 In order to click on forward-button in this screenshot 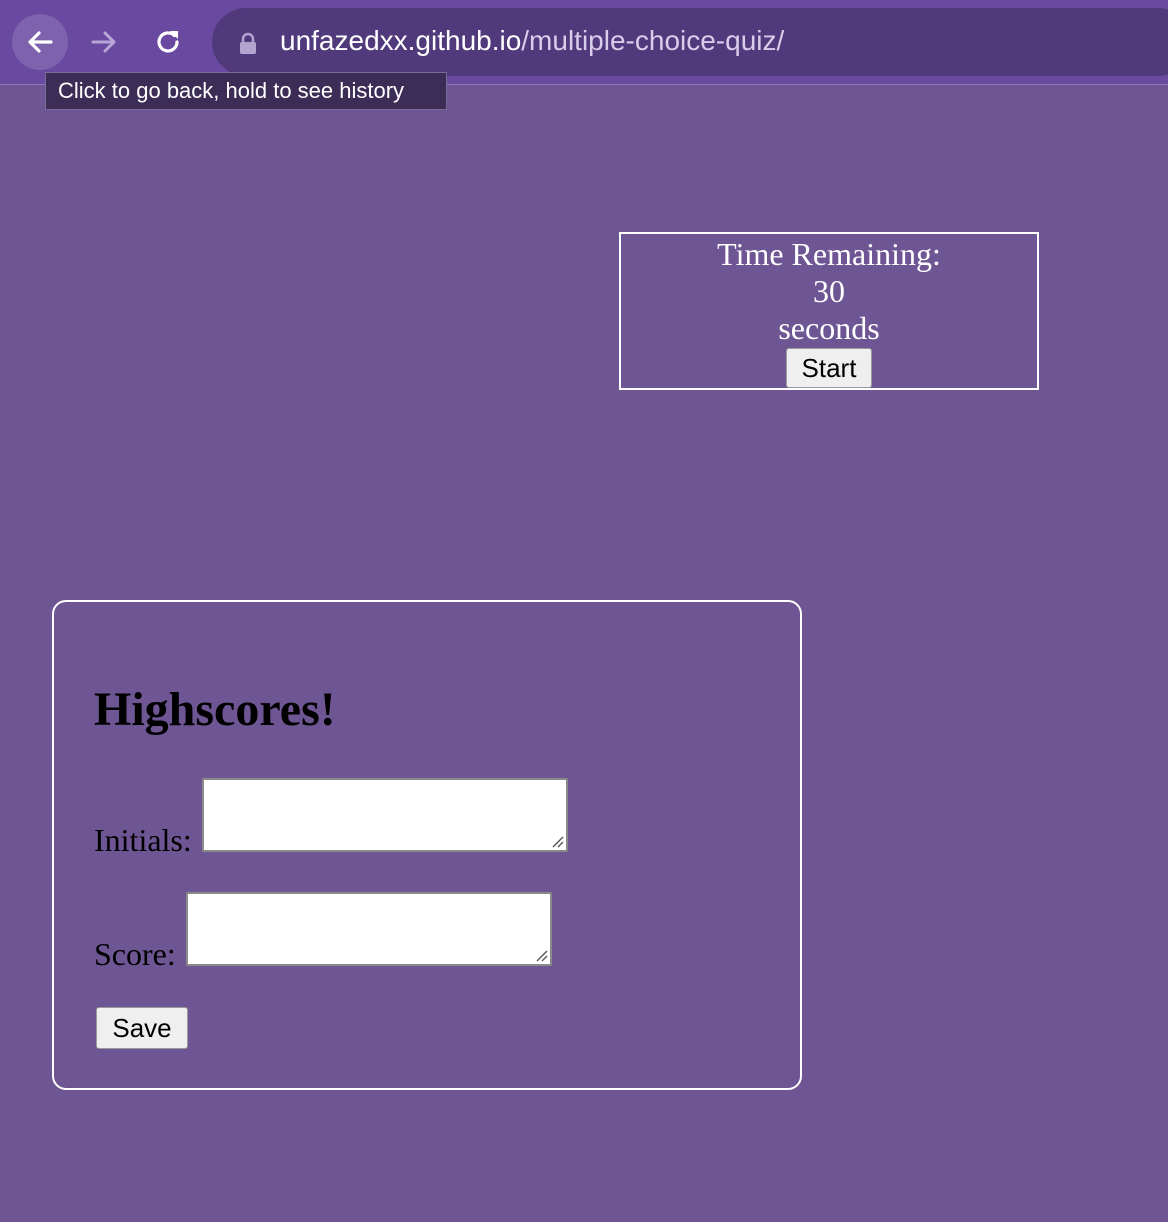, I will do `click(104, 42)`.